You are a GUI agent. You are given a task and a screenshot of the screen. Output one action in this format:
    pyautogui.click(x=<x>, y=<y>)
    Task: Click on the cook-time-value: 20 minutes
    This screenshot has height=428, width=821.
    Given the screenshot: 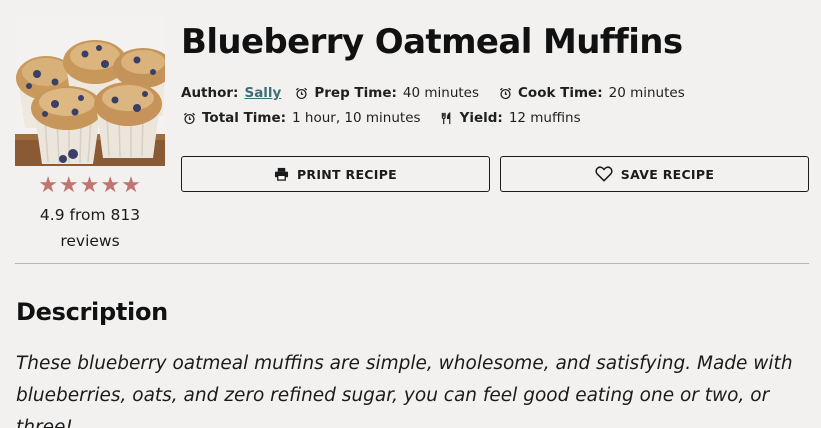 What is the action you would take?
    pyautogui.click(x=646, y=93)
    